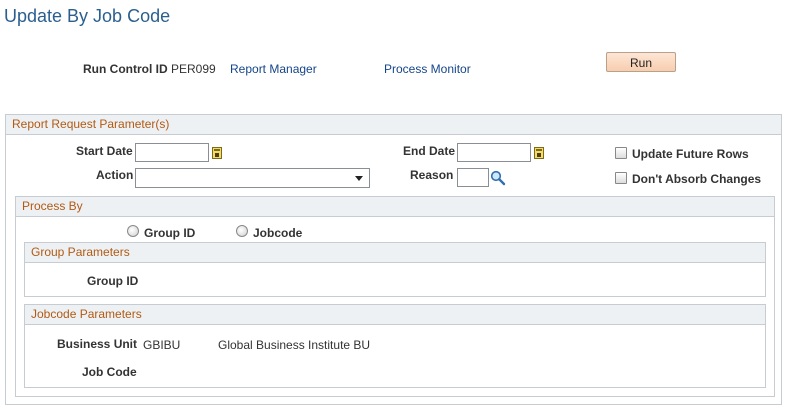 This screenshot has width=795, height=414. Describe the element at coordinates (393, 125) in the screenshot. I see `report-request-parameters-header: Report Request Parameter(s)` at that location.